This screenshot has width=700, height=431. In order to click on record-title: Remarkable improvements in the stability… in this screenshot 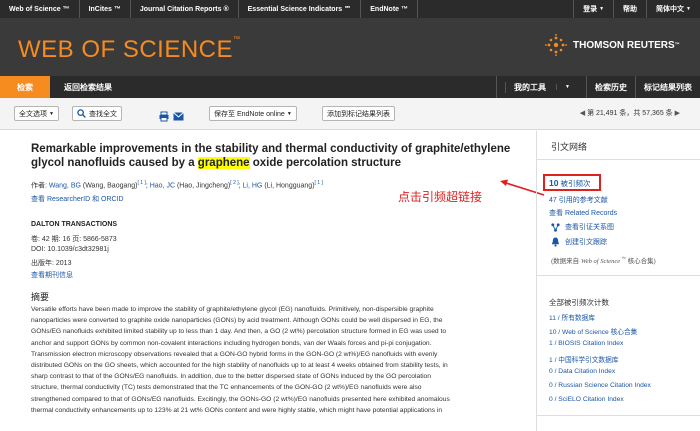, I will do `click(276, 156)`.